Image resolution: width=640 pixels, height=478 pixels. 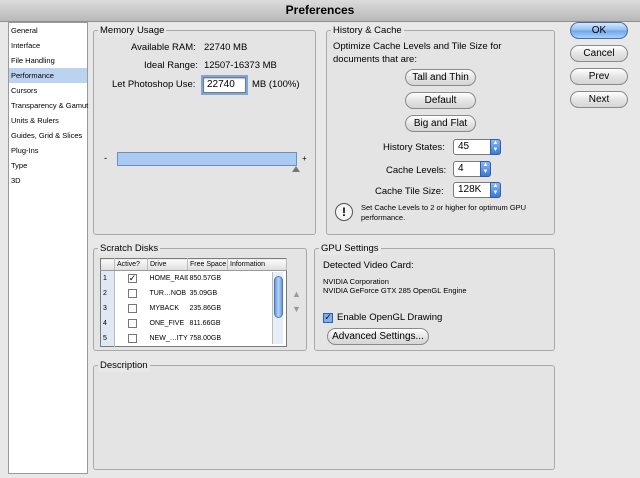 I want to click on column-header-information: Information, so click(x=257, y=264).